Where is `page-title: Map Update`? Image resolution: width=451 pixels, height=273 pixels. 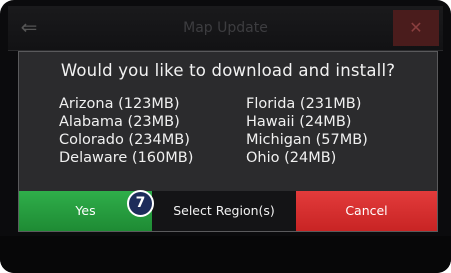 page-title: Map Update is located at coordinates (225, 28).